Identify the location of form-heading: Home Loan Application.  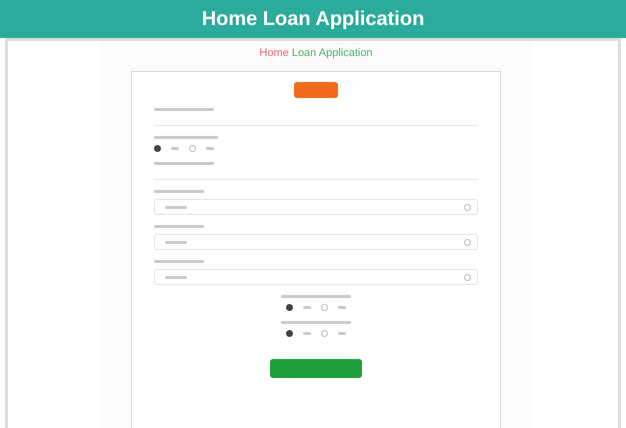
(316, 53).